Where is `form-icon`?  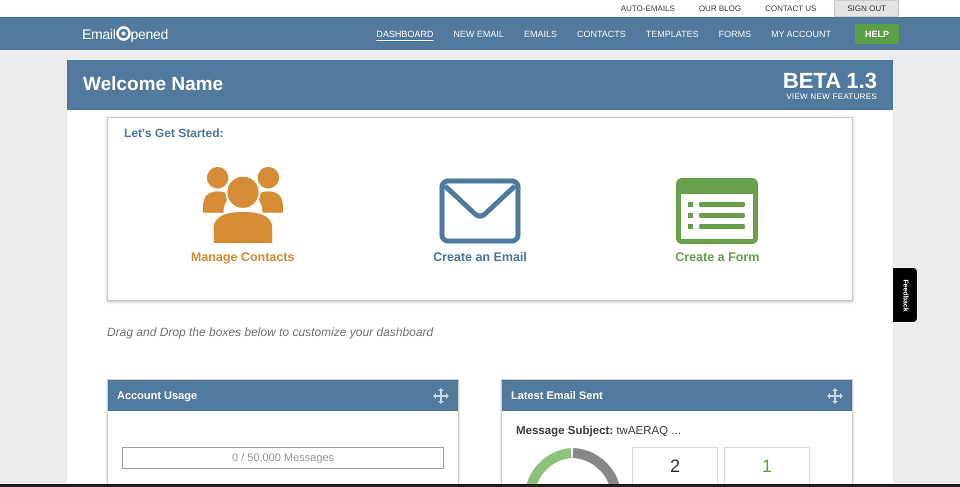
form-icon is located at coordinates (717, 211).